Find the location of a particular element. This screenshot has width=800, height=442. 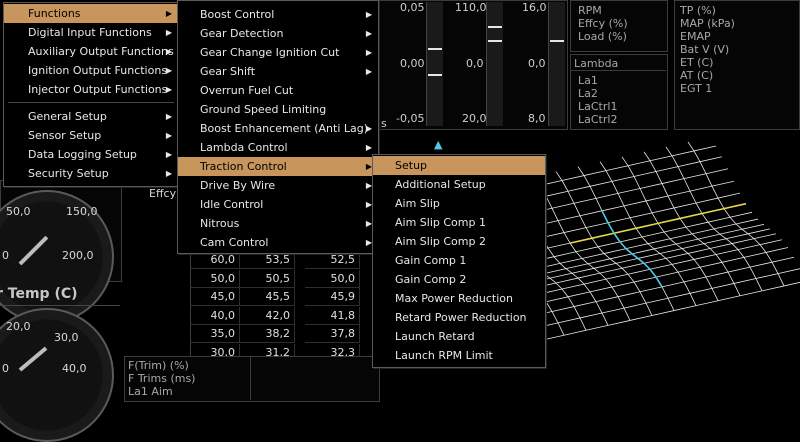

menu-item-traction-control: Traction Control ▶ is located at coordinates (278, 166).